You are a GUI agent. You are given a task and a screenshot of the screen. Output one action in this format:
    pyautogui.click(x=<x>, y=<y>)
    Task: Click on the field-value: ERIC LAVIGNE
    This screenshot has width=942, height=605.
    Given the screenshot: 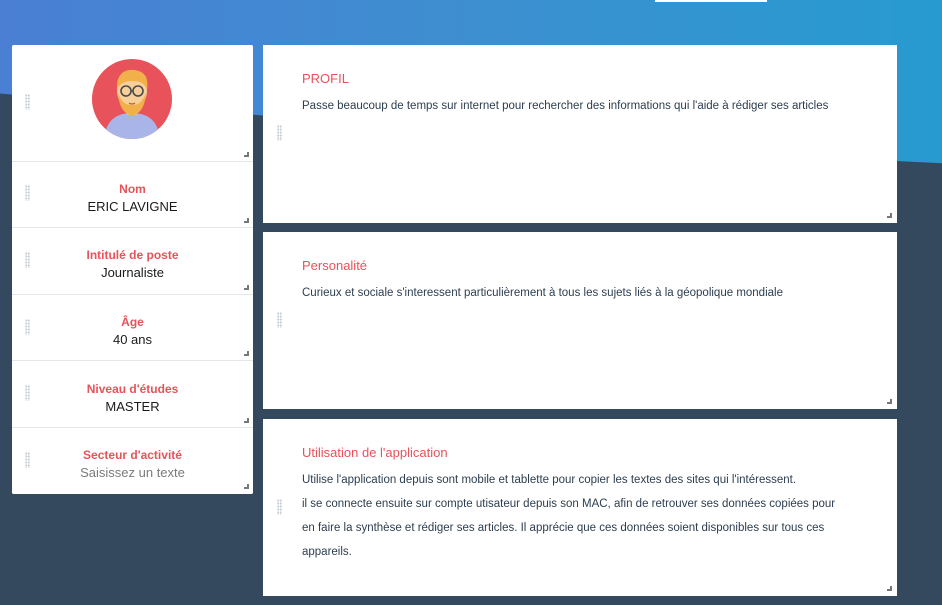 What is the action you would take?
    pyautogui.click(x=132, y=206)
    